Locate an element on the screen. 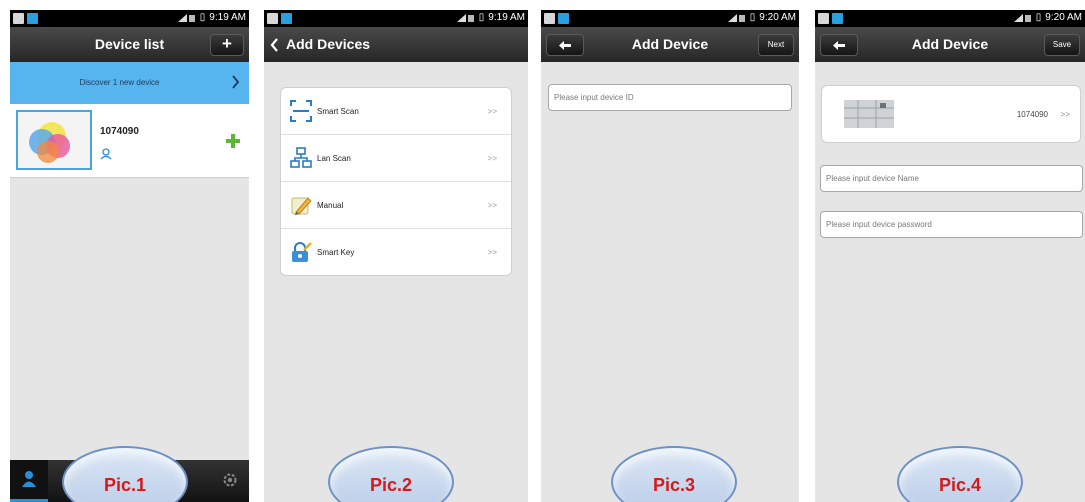 Image resolution: width=1085 pixels, height=502 pixels. menu-item-lan-scan: Lan Scan >> is located at coordinates (396, 158).